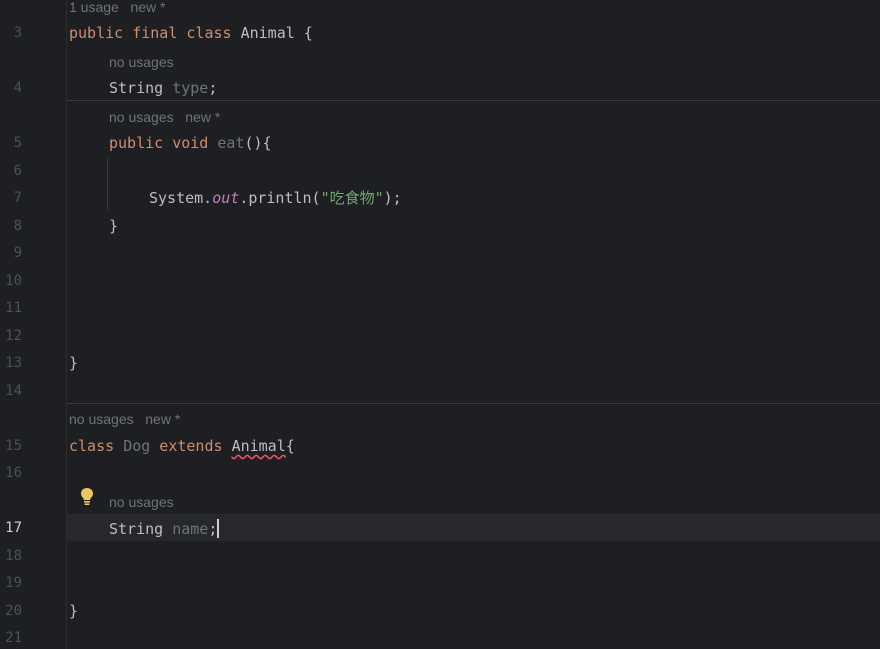 This screenshot has width=880, height=649. Describe the element at coordinates (73, 363) in the screenshot. I see `code-line-13: }` at that location.